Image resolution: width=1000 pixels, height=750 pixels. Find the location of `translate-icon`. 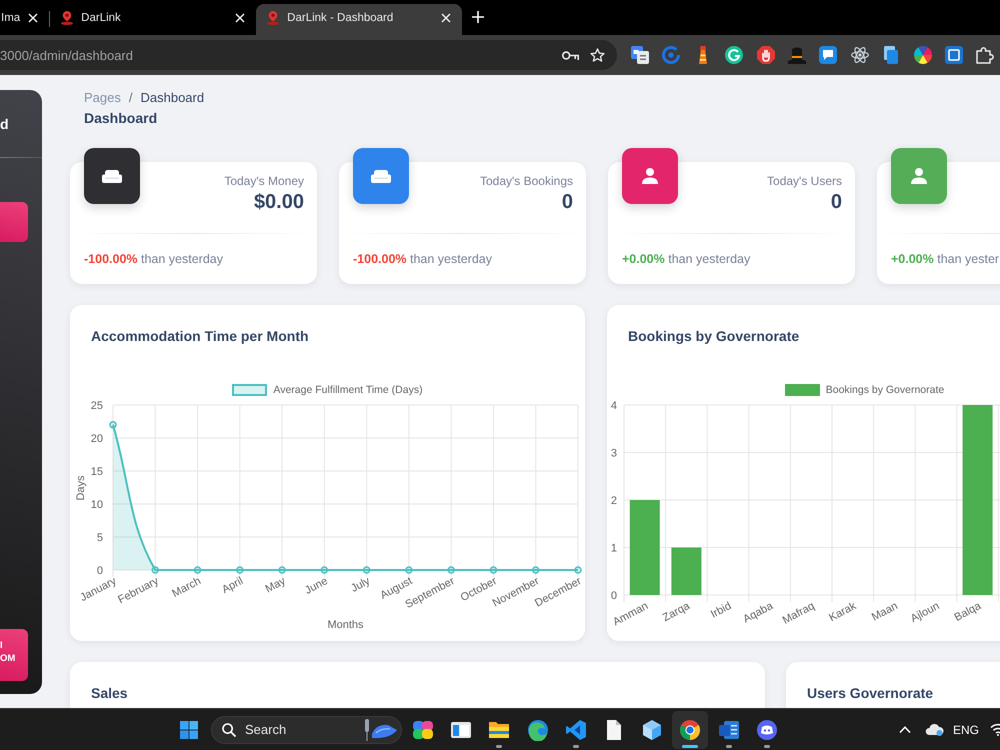

translate-icon is located at coordinates (640, 55).